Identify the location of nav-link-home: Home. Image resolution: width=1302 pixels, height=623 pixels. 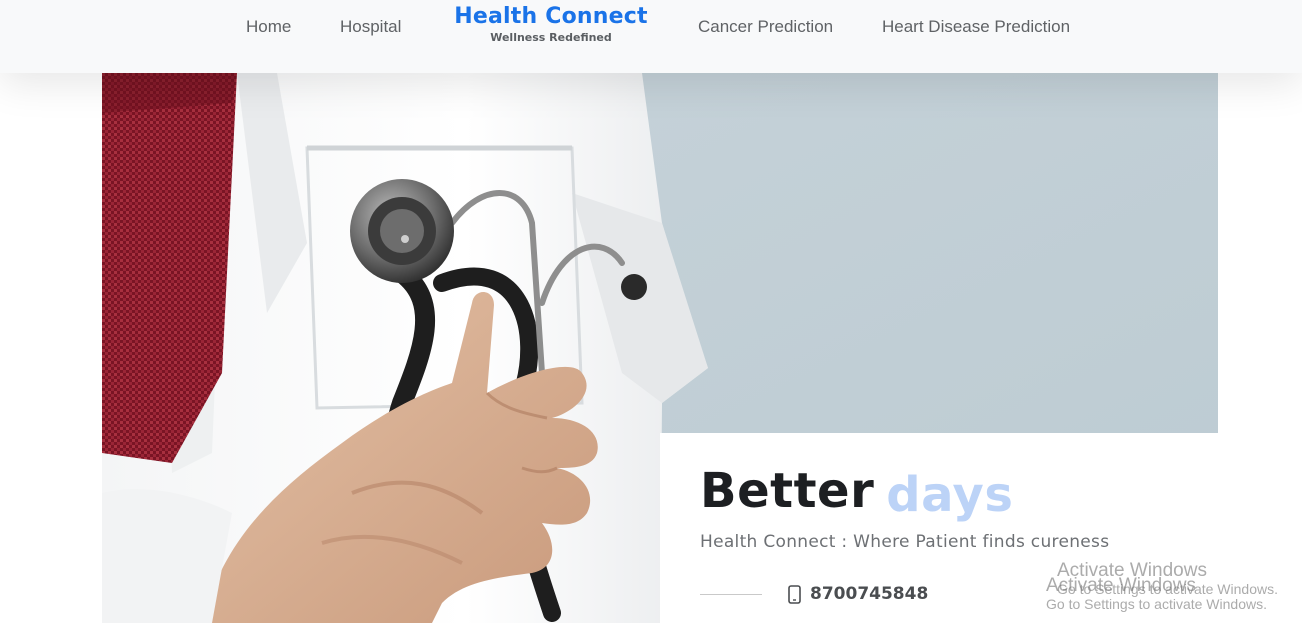
(268, 27).